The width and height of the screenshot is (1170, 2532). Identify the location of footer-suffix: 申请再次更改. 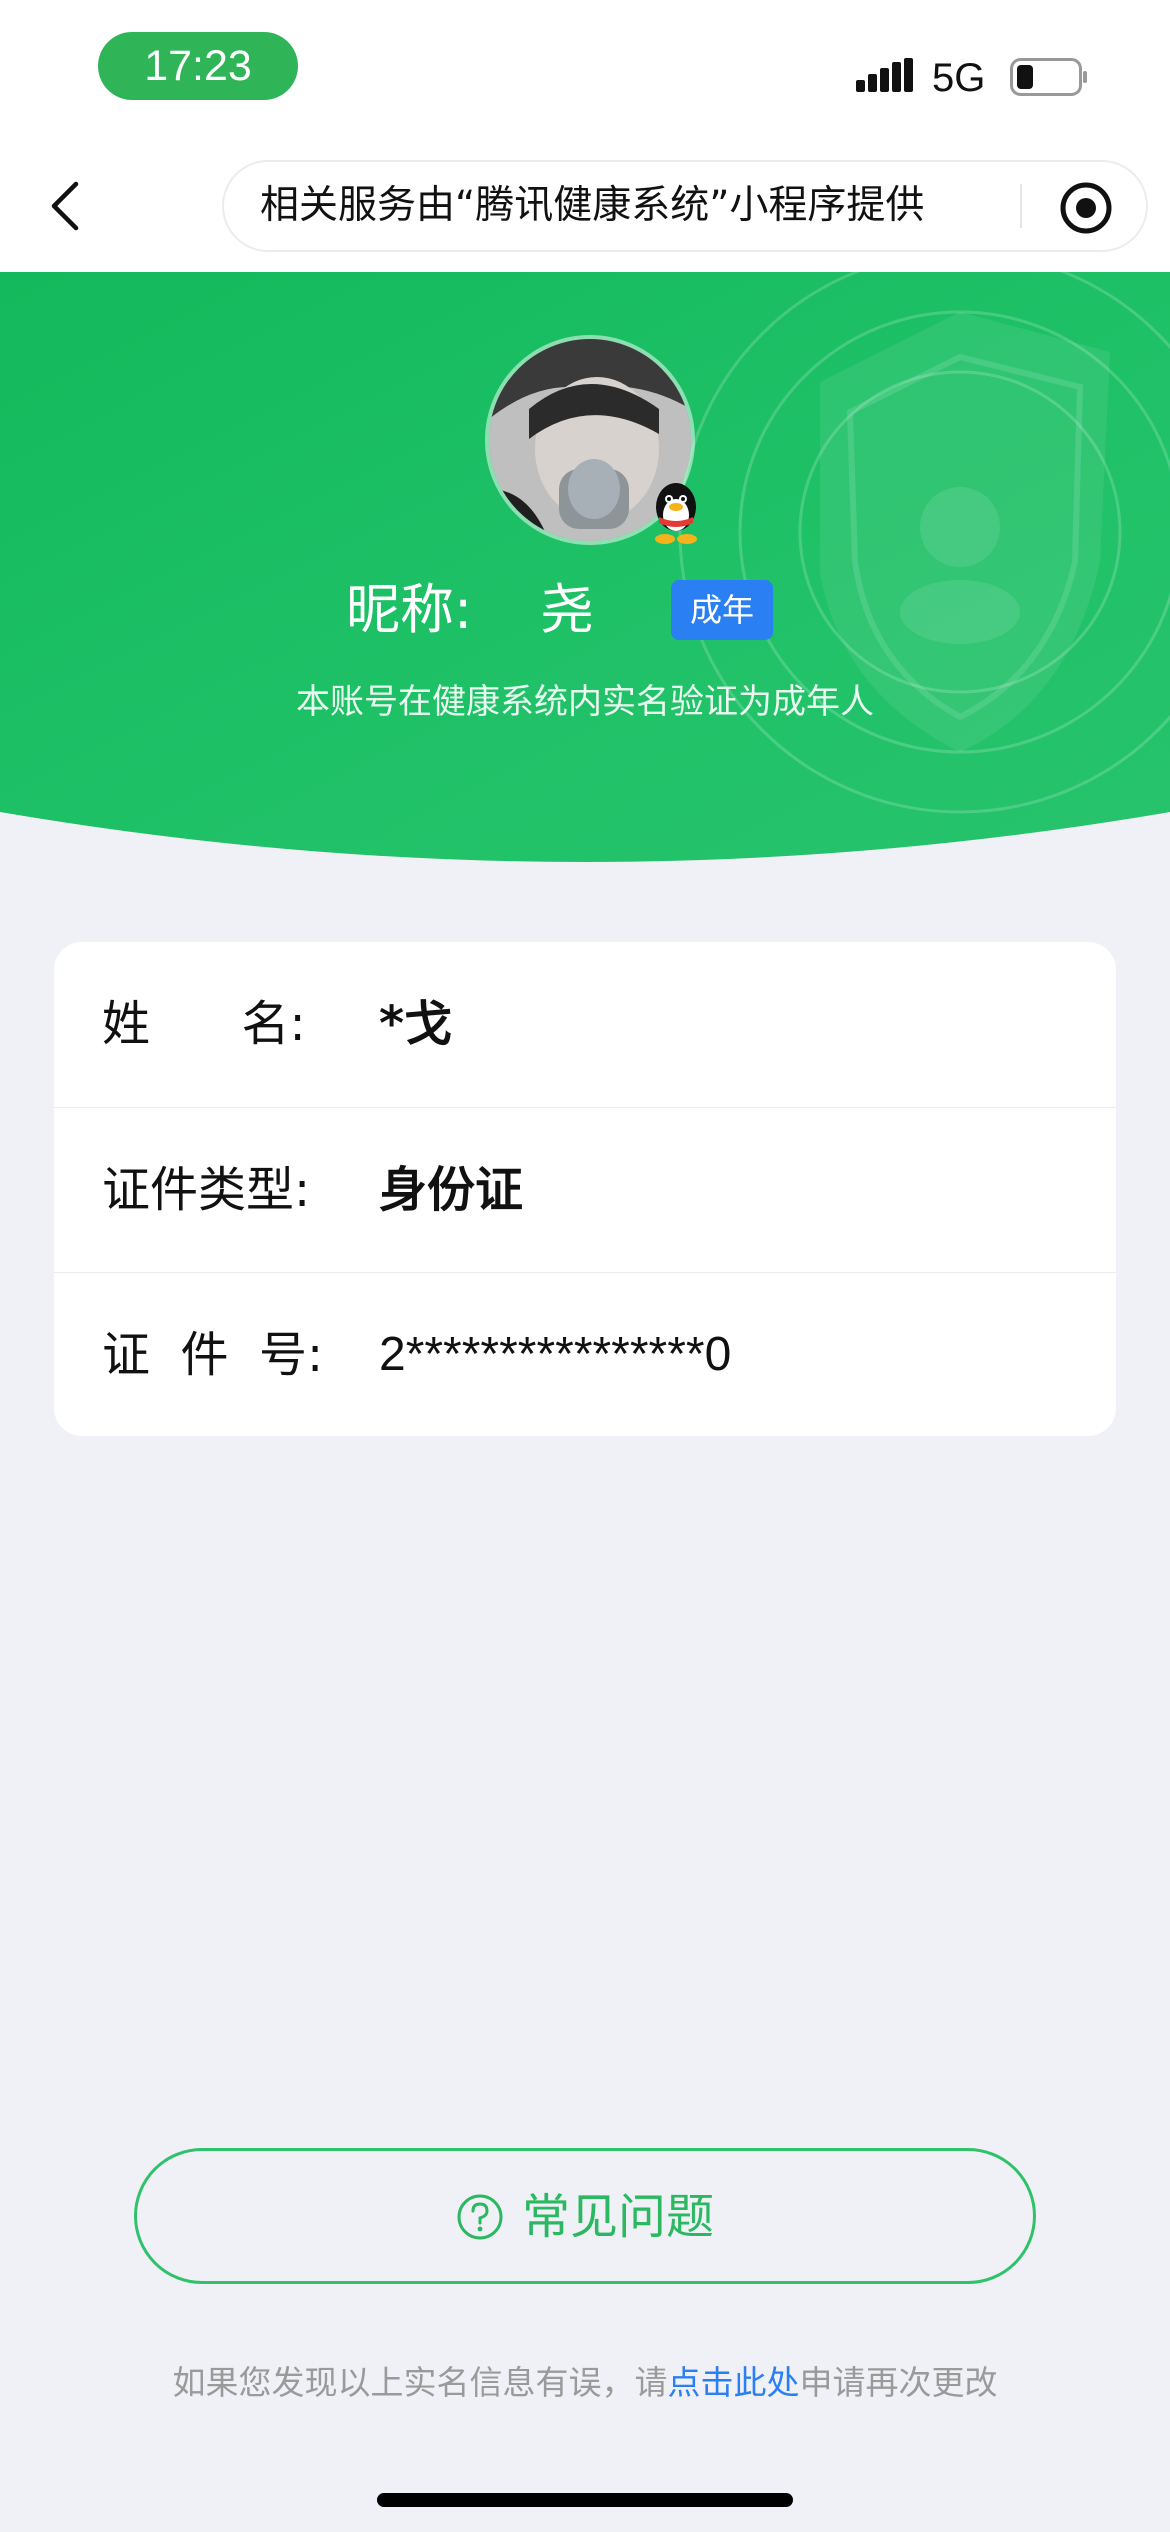
(898, 2382).